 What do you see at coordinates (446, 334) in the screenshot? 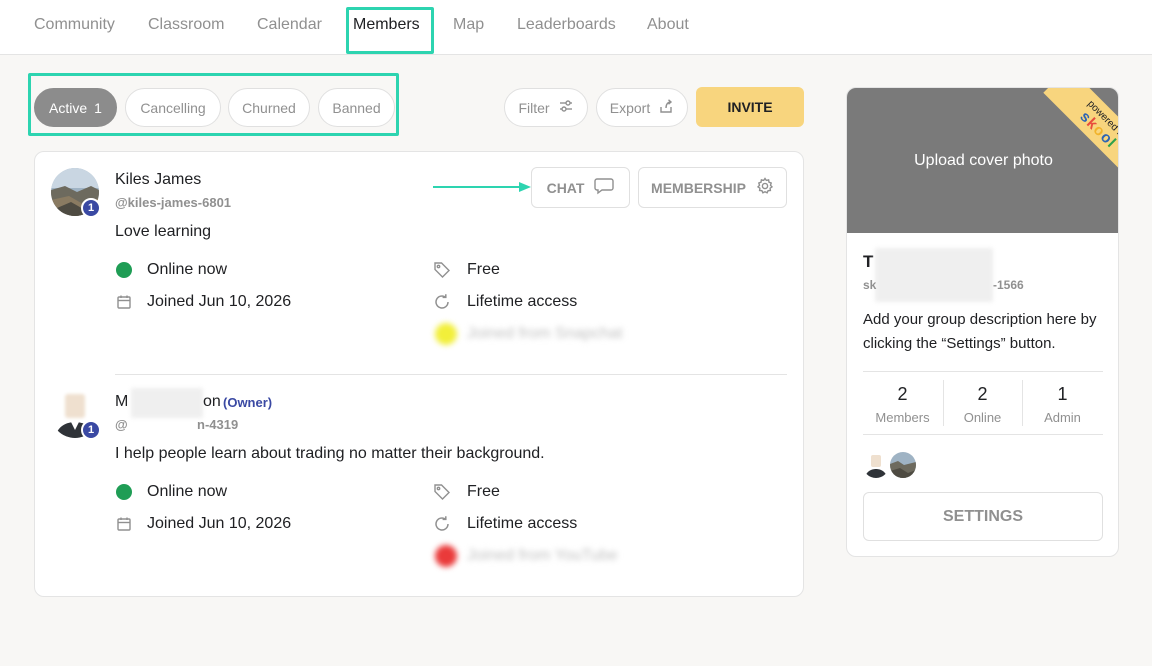
I see `snapchat-icon` at bounding box center [446, 334].